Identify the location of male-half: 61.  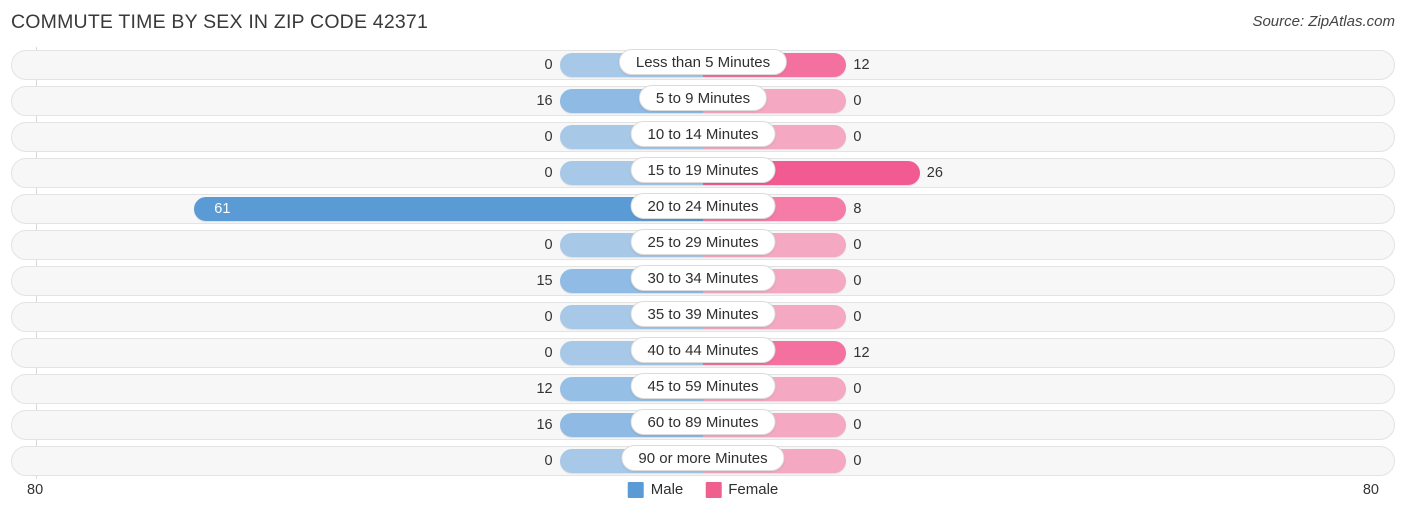
(369, 209).